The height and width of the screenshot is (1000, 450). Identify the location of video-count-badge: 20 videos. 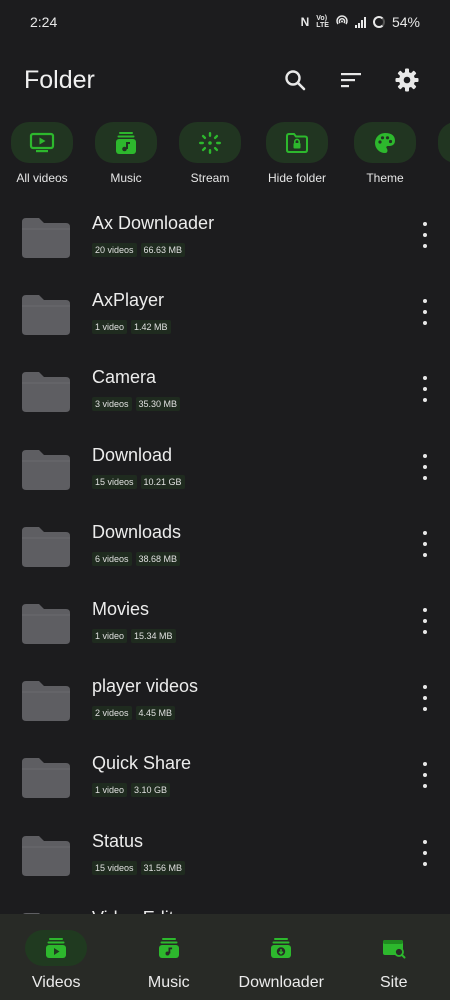
(114, 250).